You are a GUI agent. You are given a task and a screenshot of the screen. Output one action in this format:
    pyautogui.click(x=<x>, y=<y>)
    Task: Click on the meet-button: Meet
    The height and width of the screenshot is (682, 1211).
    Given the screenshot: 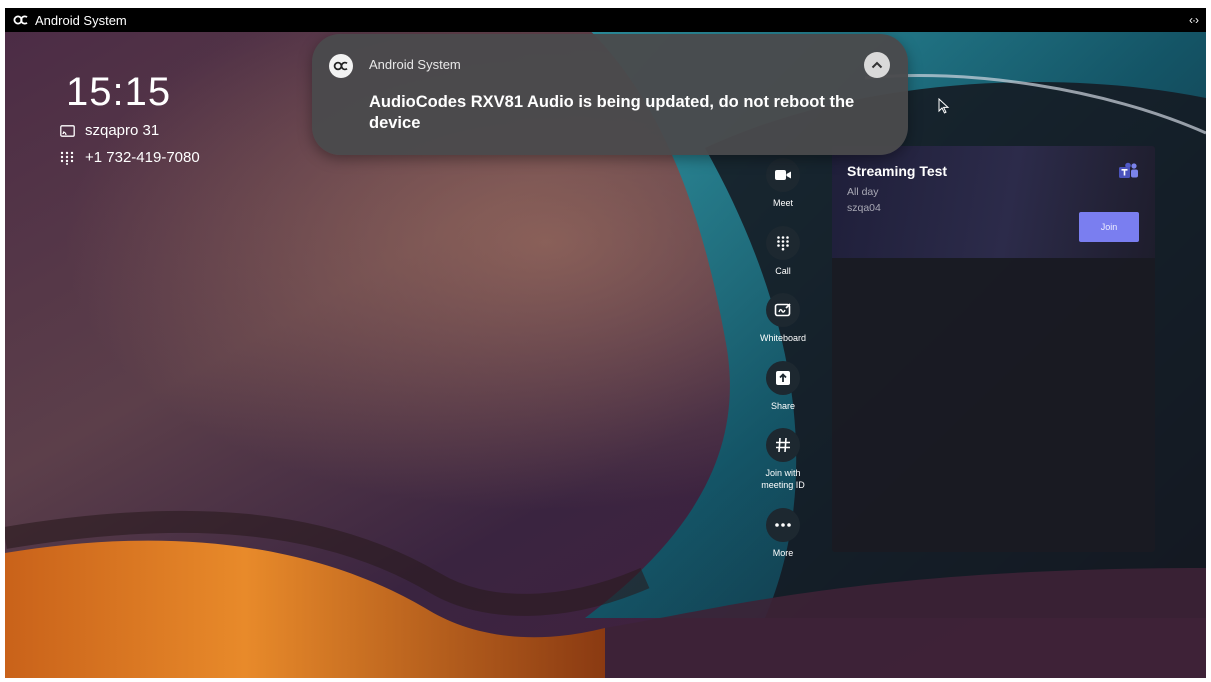 What is the action you would take?
    pyautogui.click(x=783, y=183)
    